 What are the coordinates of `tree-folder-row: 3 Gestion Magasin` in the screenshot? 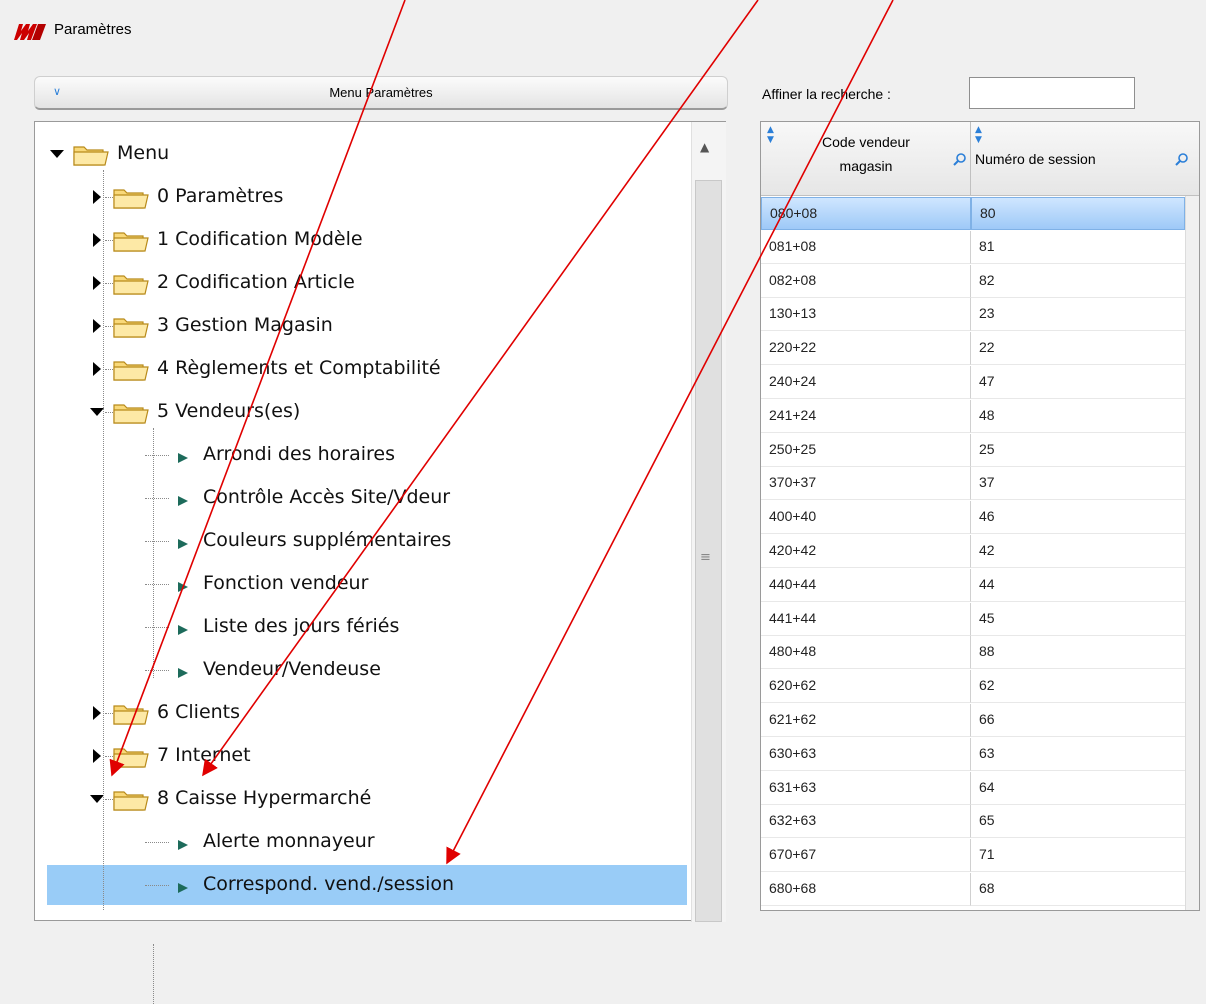 It's located at (367, 326).